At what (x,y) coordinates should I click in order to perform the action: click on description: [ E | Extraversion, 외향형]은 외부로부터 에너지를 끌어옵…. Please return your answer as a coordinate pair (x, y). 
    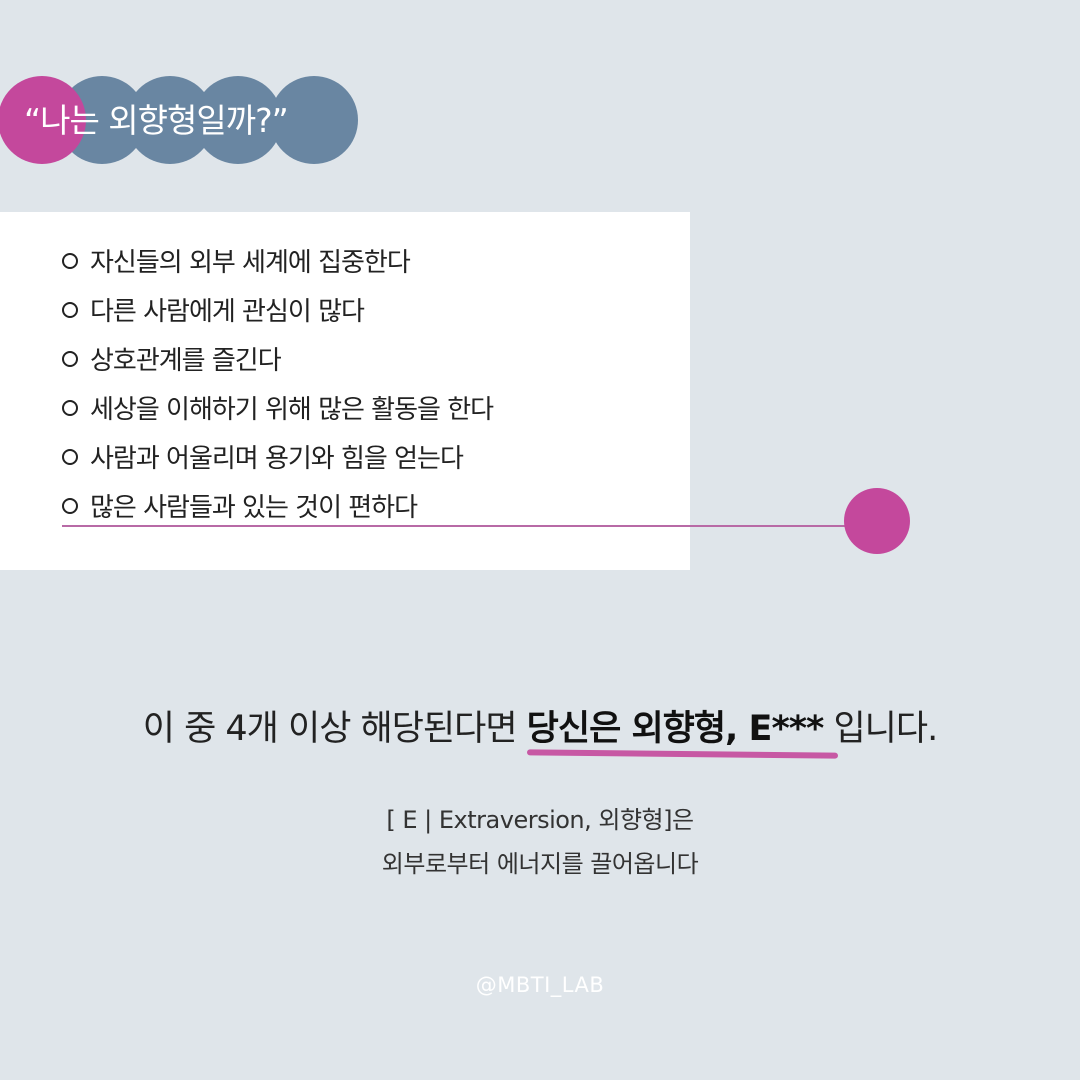
    Looking at the image, I should click on (540, 842).